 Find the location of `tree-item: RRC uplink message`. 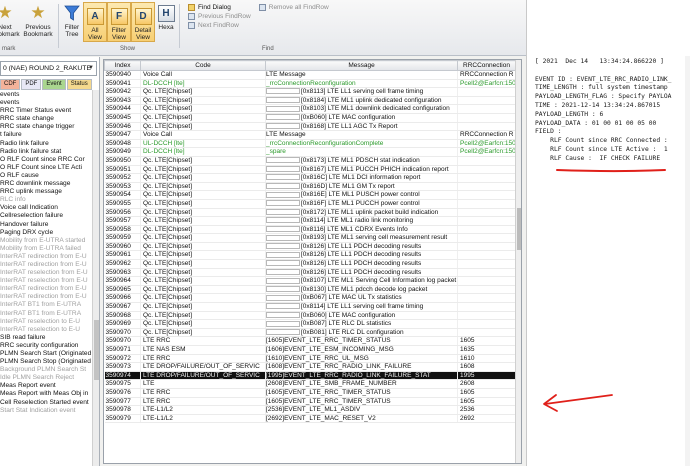

tree-item: RRC uplink message is located at coordinates (49, 192).